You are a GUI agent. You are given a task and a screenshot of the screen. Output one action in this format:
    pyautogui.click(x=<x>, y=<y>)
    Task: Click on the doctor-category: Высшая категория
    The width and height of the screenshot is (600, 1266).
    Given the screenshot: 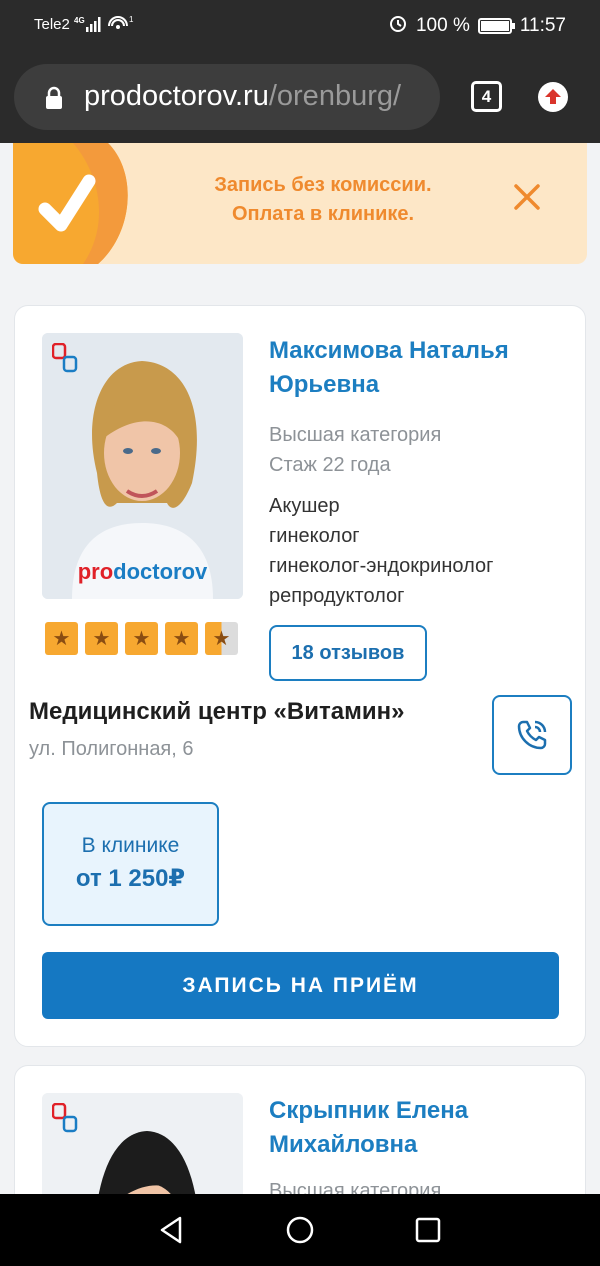 What is the action you would take?
    pyautogui.click(x=355, y=435)
    